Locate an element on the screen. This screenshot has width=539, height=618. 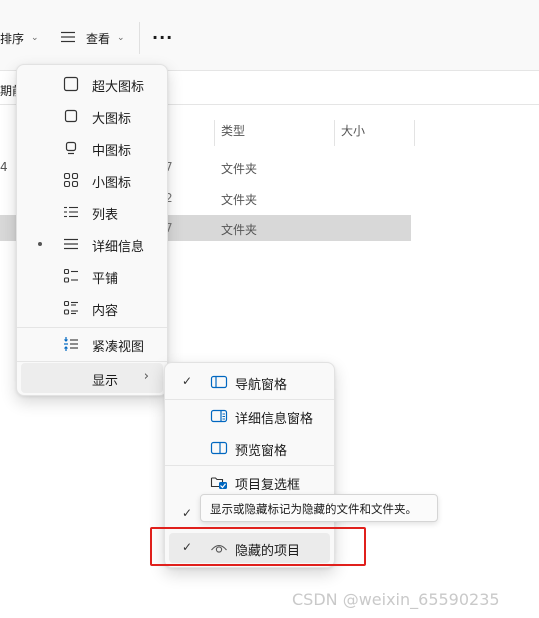
menu-item-label: 大图标 is located at coordinates (112, 119).